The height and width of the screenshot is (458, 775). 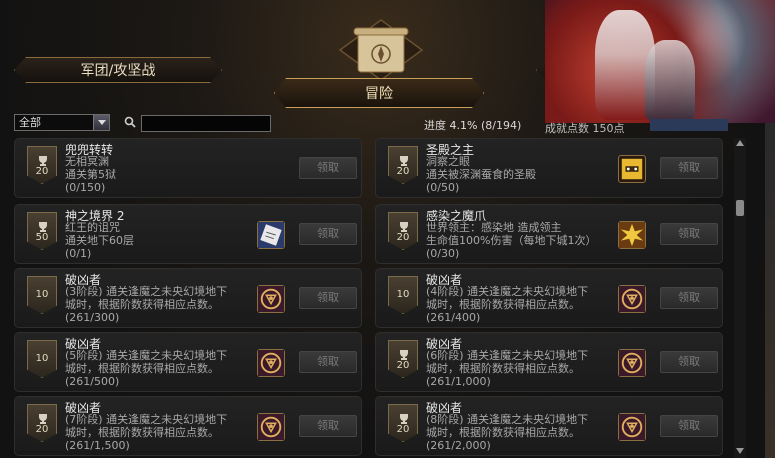 I want to click on search-icon, so click(x=130, y=122).